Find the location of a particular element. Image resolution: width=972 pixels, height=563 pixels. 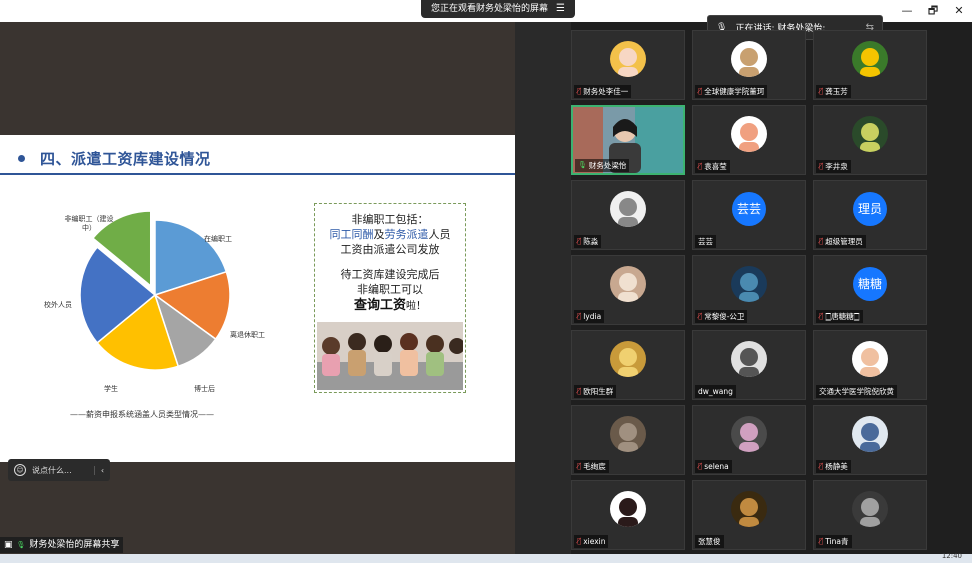

participant-name-tag: 芸芸 is located at coordinates (705, 241).